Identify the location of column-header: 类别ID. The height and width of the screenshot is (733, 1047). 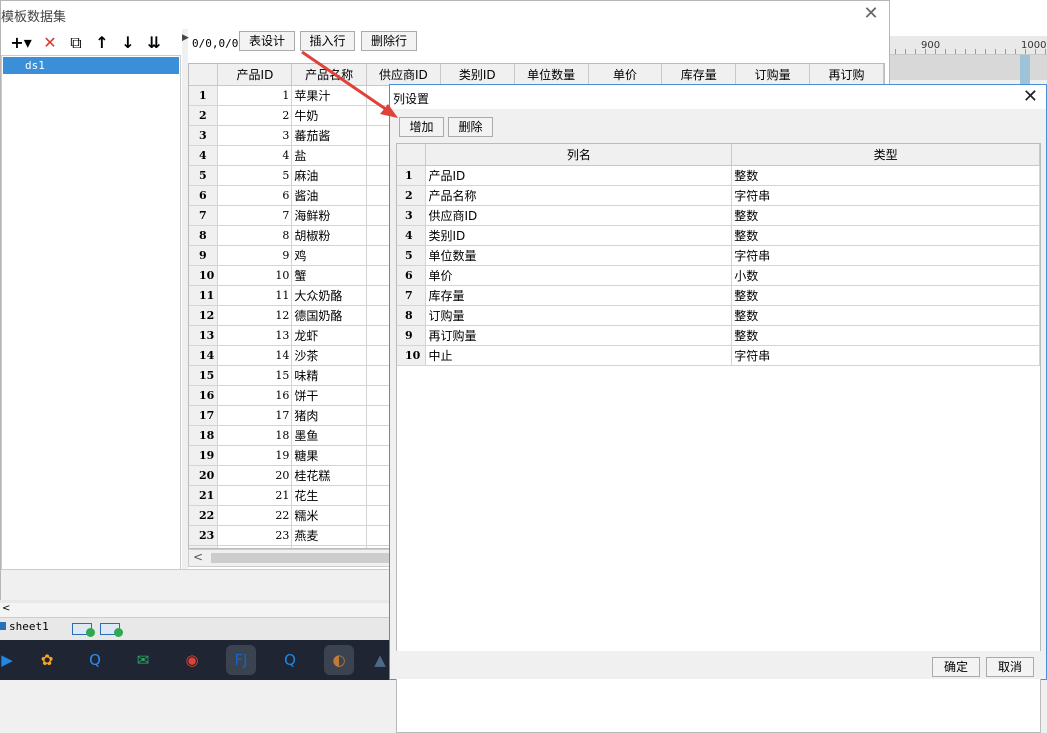
(477, 75).